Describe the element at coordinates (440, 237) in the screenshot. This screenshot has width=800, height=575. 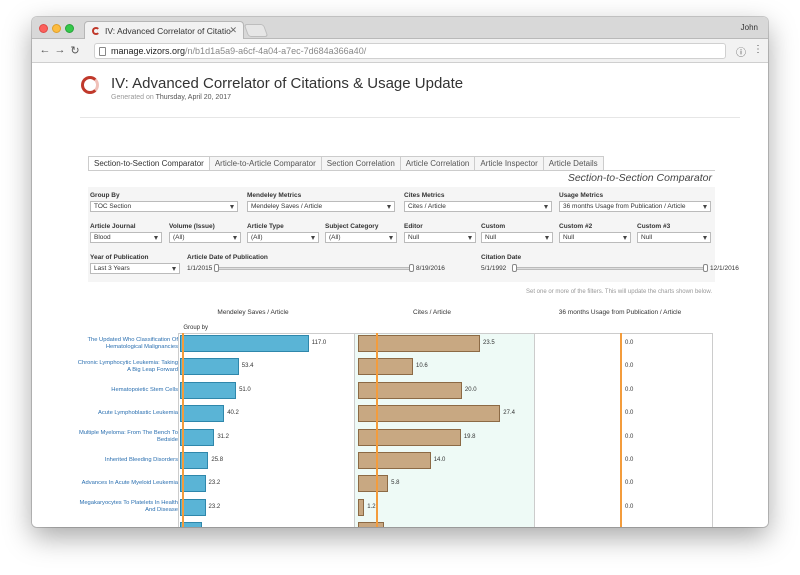
I see `editor-select: Null` at that location.